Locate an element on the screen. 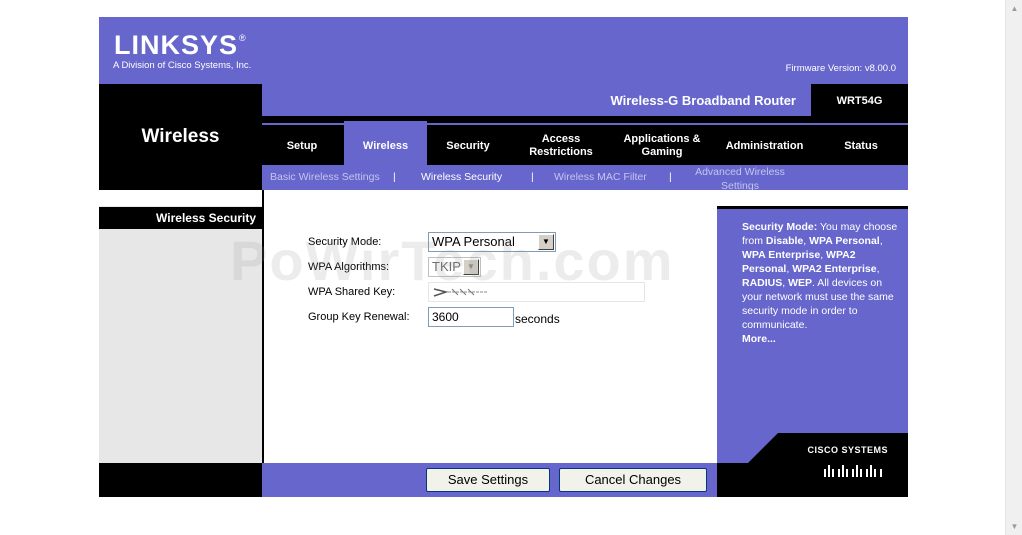 The image size is (1022, 535). cisco-bars-icon is located at coordinates (853, 471).